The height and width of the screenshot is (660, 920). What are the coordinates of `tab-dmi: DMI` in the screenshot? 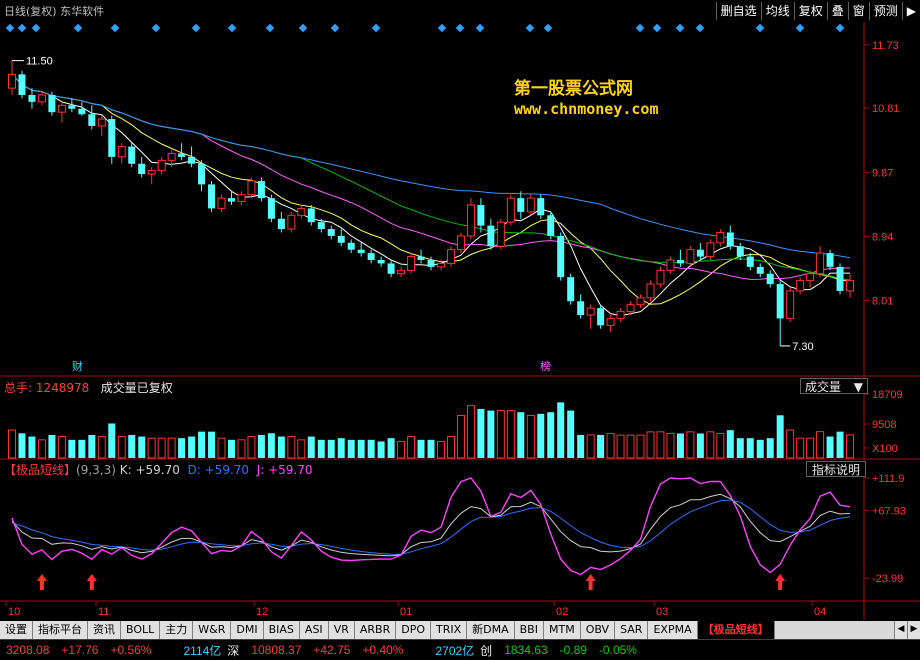 It's located at (247, 630).